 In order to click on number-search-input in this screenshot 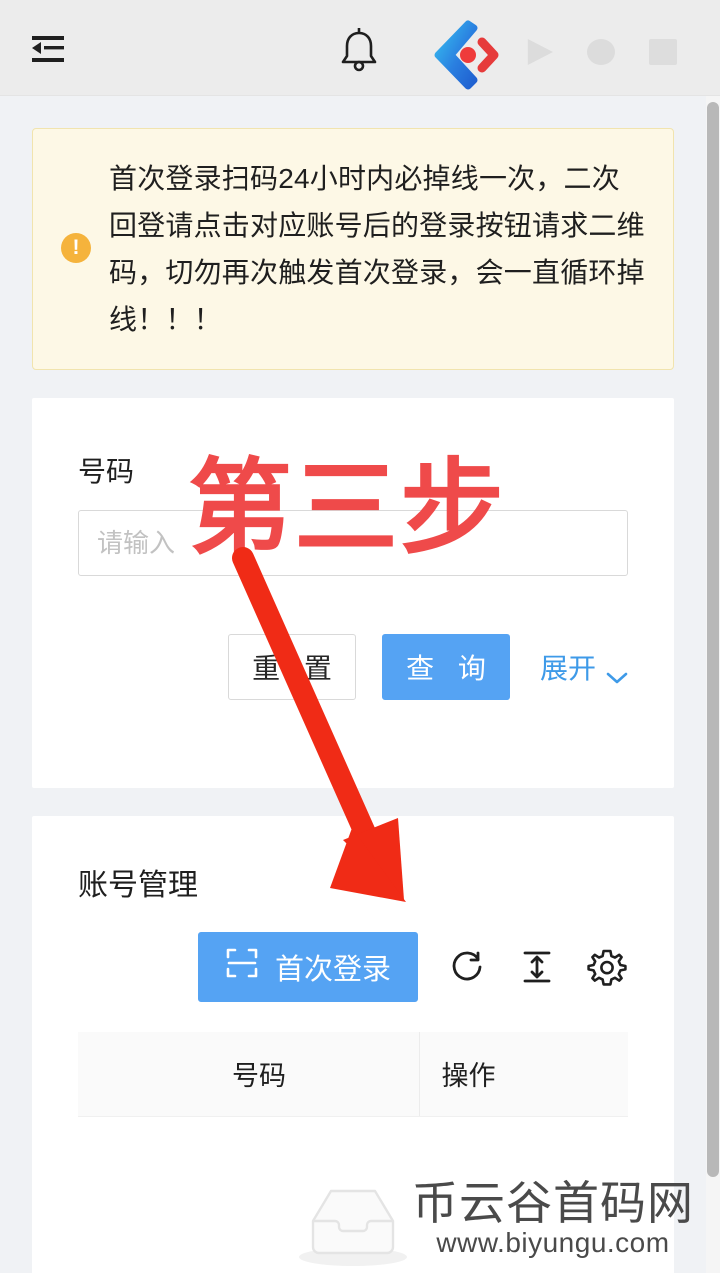, I will do `click(353, 543)`.